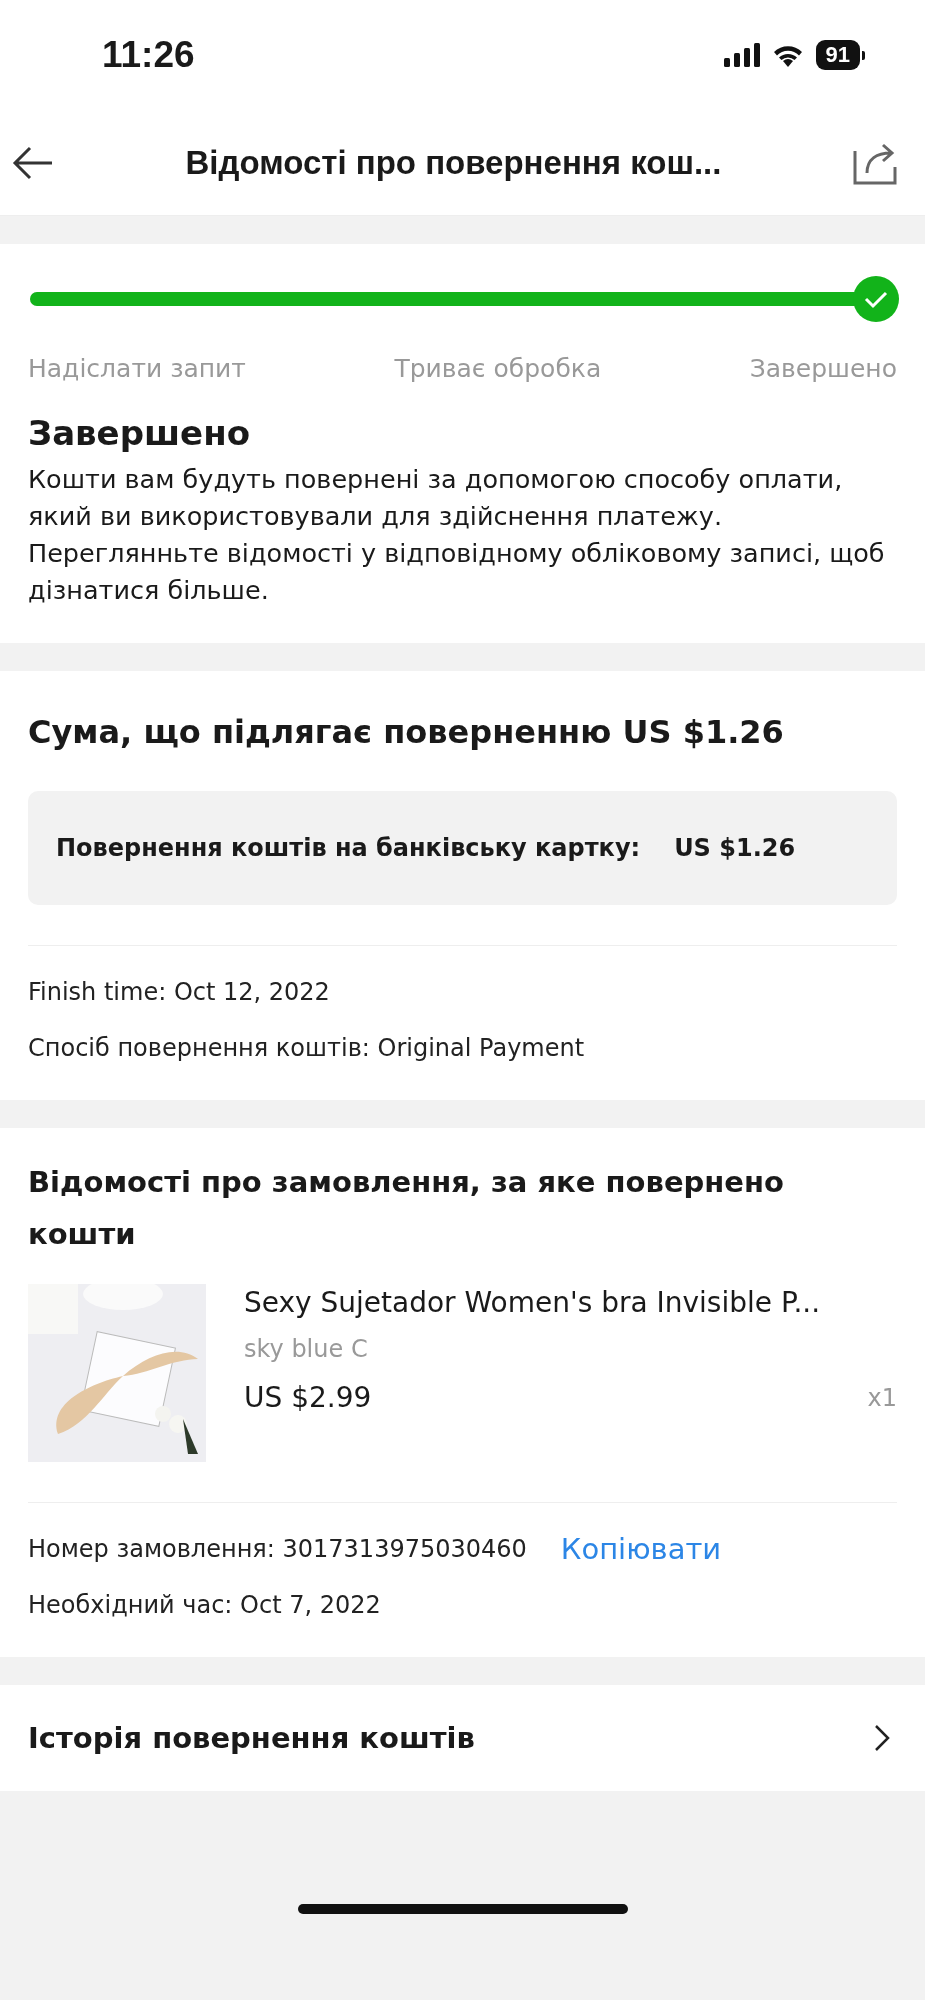 The height and width of the screenshot is (2000, 925). Describe the element at coordinates (137, 368) in the screenshot. I see `step-label: Надіслати запит` at that location.